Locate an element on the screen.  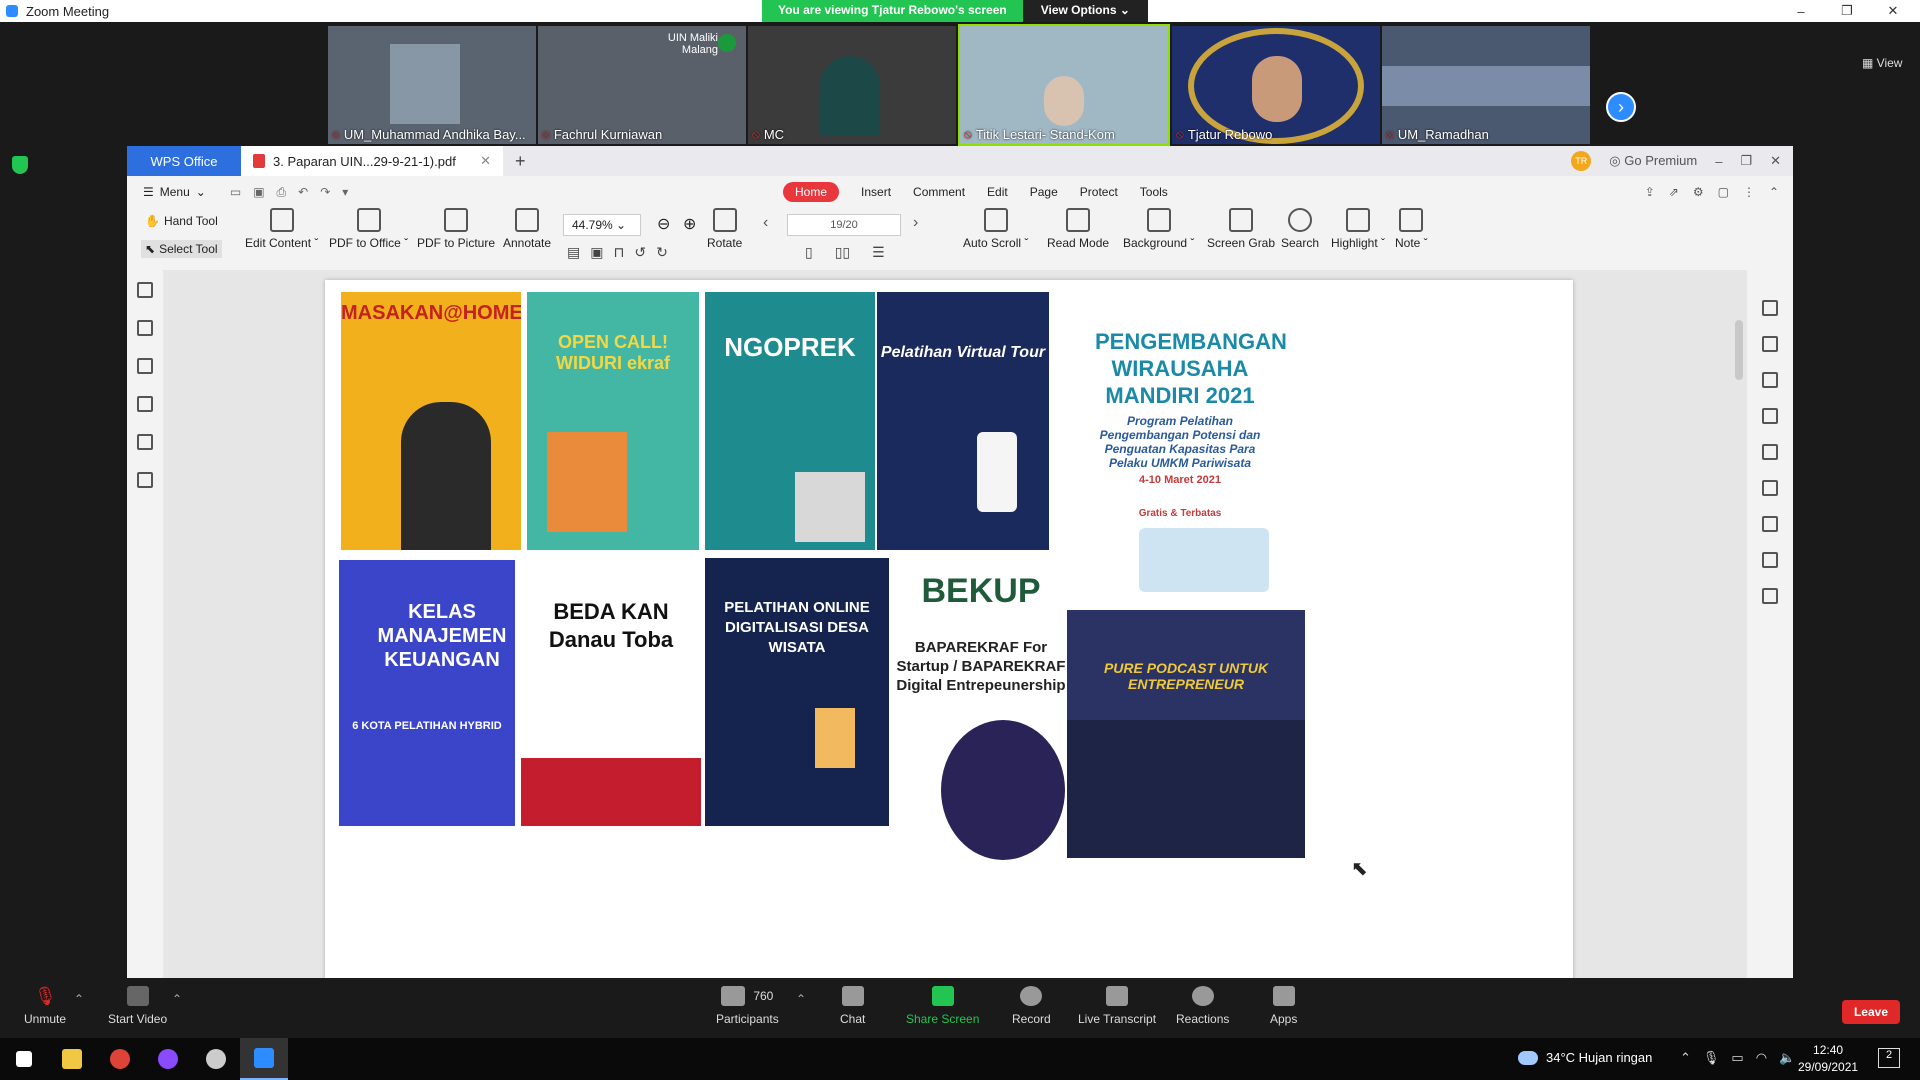
rotate-button: Rotate is located at coordinates (724, 229).